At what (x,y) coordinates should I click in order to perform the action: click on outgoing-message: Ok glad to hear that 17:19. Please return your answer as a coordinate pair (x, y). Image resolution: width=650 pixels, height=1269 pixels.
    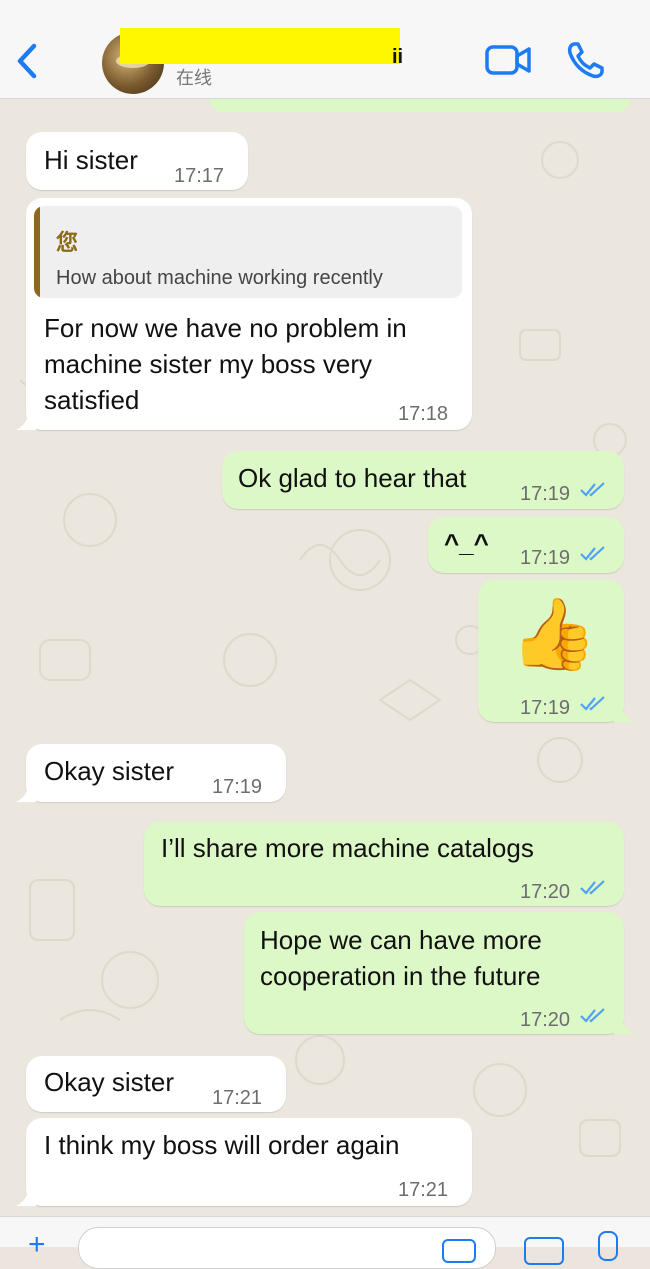
    Looking at the image, I should click on (423, 480).